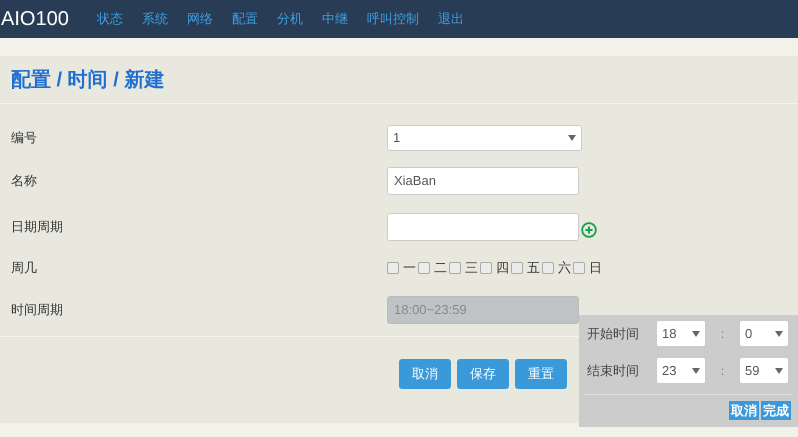 This screenshot has height=437, width=798. I want to click on field-label: 编号, so click(24, 138).